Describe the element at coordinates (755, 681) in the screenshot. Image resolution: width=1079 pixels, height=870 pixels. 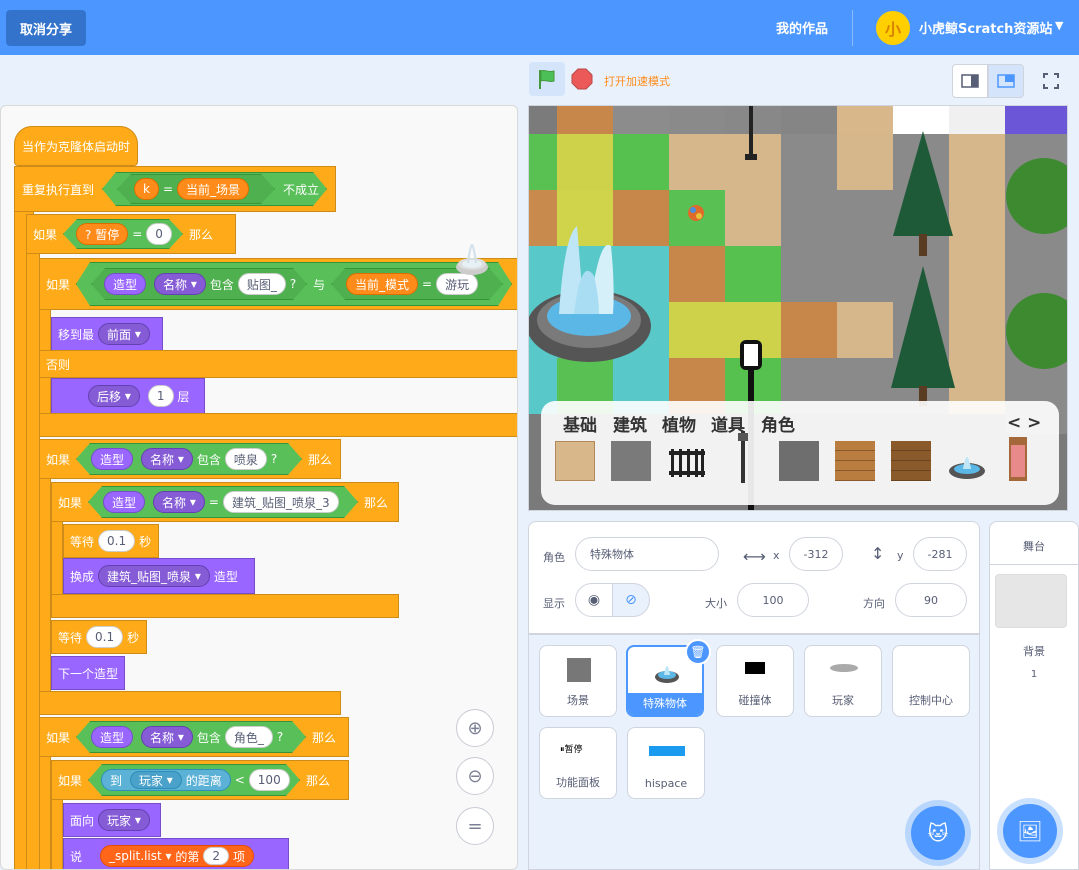
I see `sprite-collider: 碰撞体` at that location.